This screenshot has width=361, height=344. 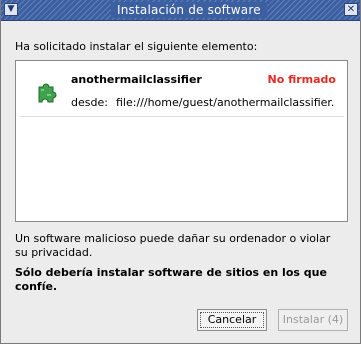 I want to click on titlebar: ▼ Instalación de software ✕, so click(x=180, y=10).